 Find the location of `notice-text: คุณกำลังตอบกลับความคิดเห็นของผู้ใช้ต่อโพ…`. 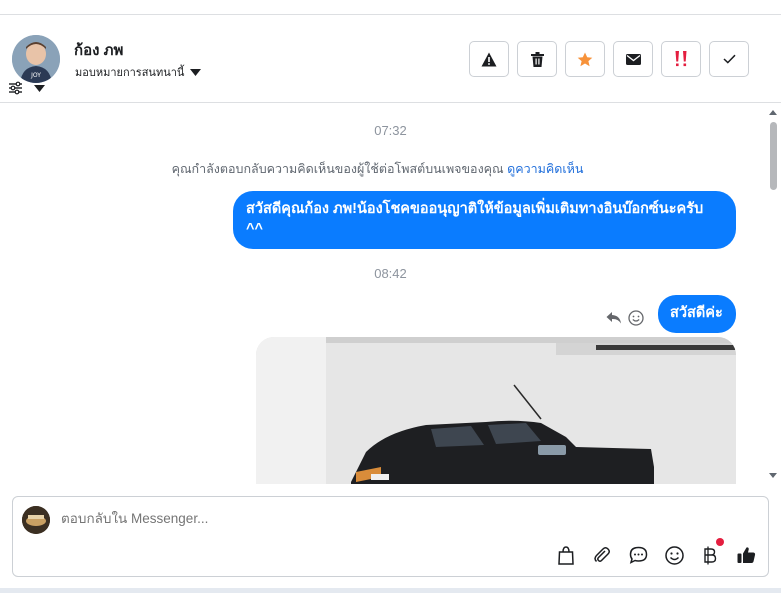

notice-text: คุณกำลังตอบกลับความคิดเห็นของผู้ใช้ต่อโพ… is located at coordinates (337, 169).